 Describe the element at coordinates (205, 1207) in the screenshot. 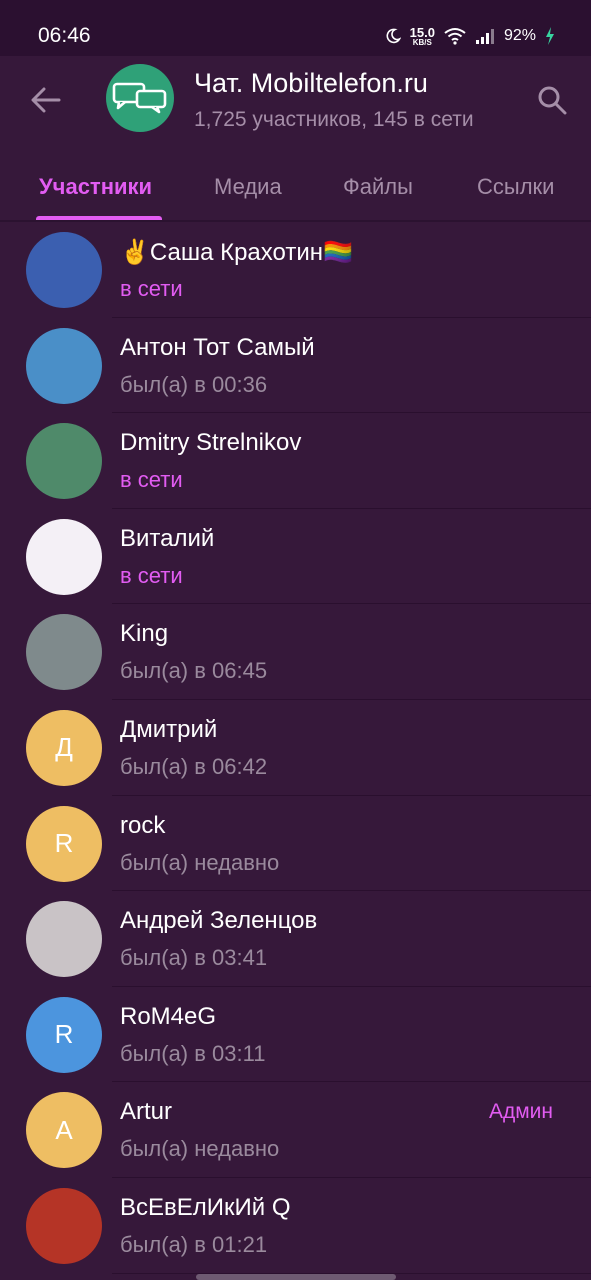

I see `member-name: ВсЕвЕлИкИй Q` at that location.